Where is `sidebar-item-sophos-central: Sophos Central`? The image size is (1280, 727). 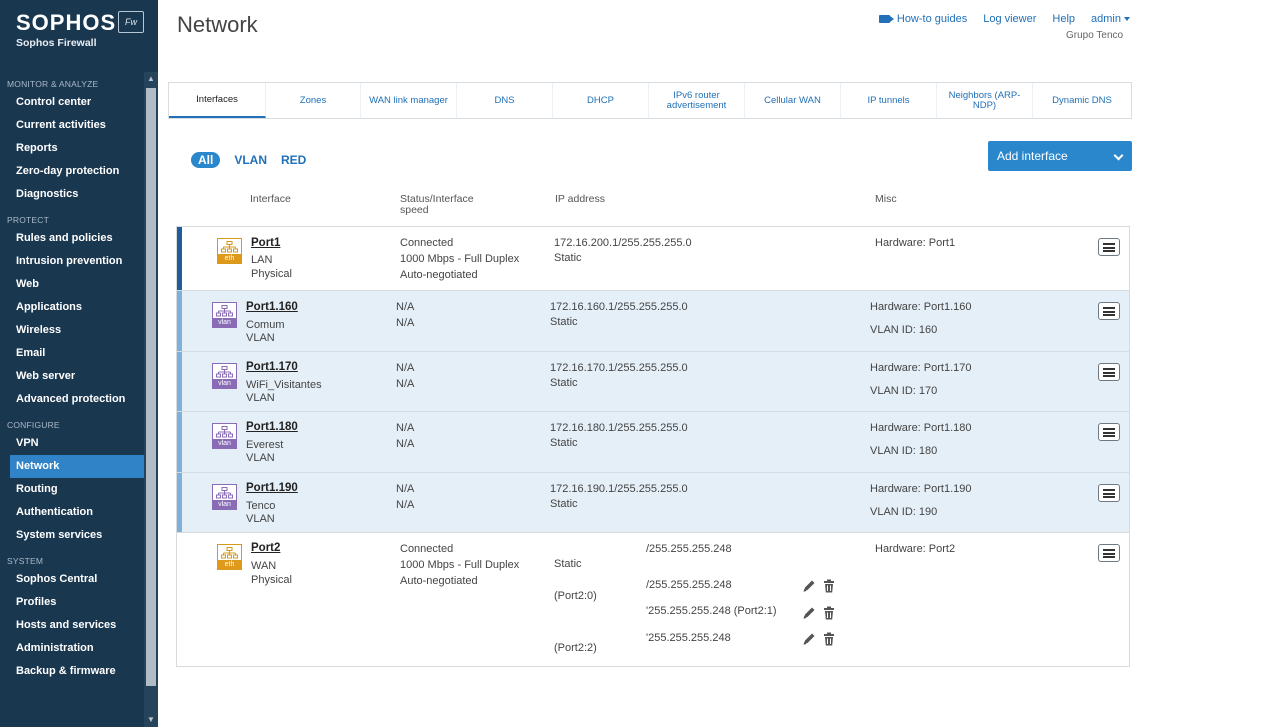 sidebar-item-sophos-central: Sophos Central is located at coordinates (77, 579).